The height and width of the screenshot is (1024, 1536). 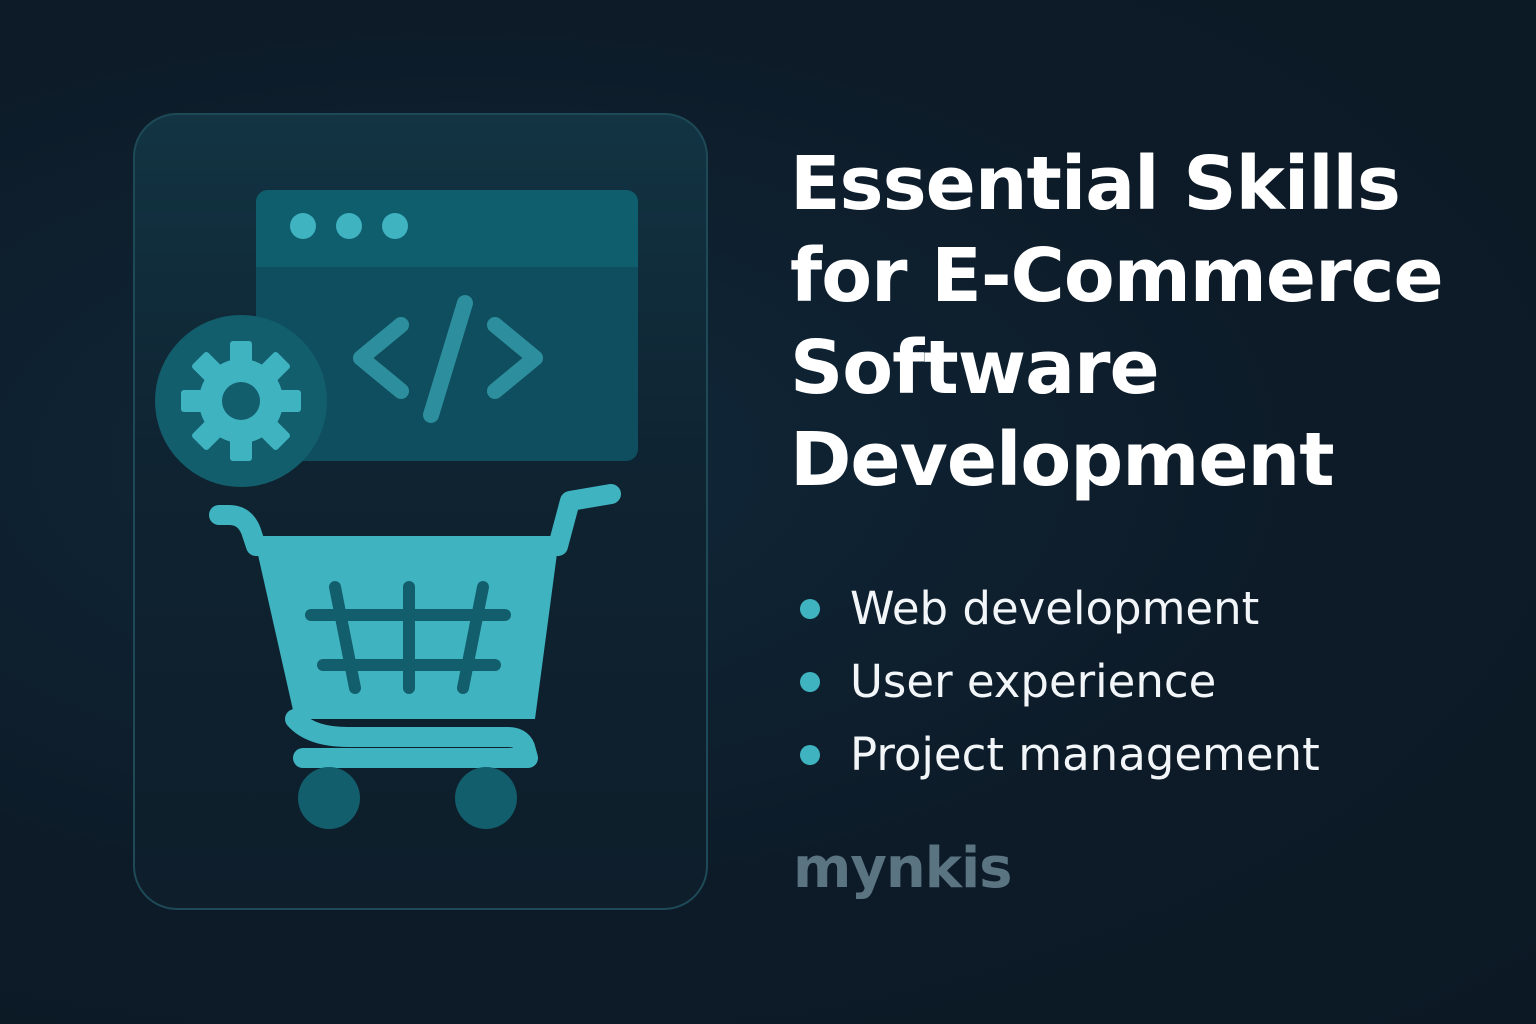 I want to click on title-line: Development, so click(x=1062, y=460).